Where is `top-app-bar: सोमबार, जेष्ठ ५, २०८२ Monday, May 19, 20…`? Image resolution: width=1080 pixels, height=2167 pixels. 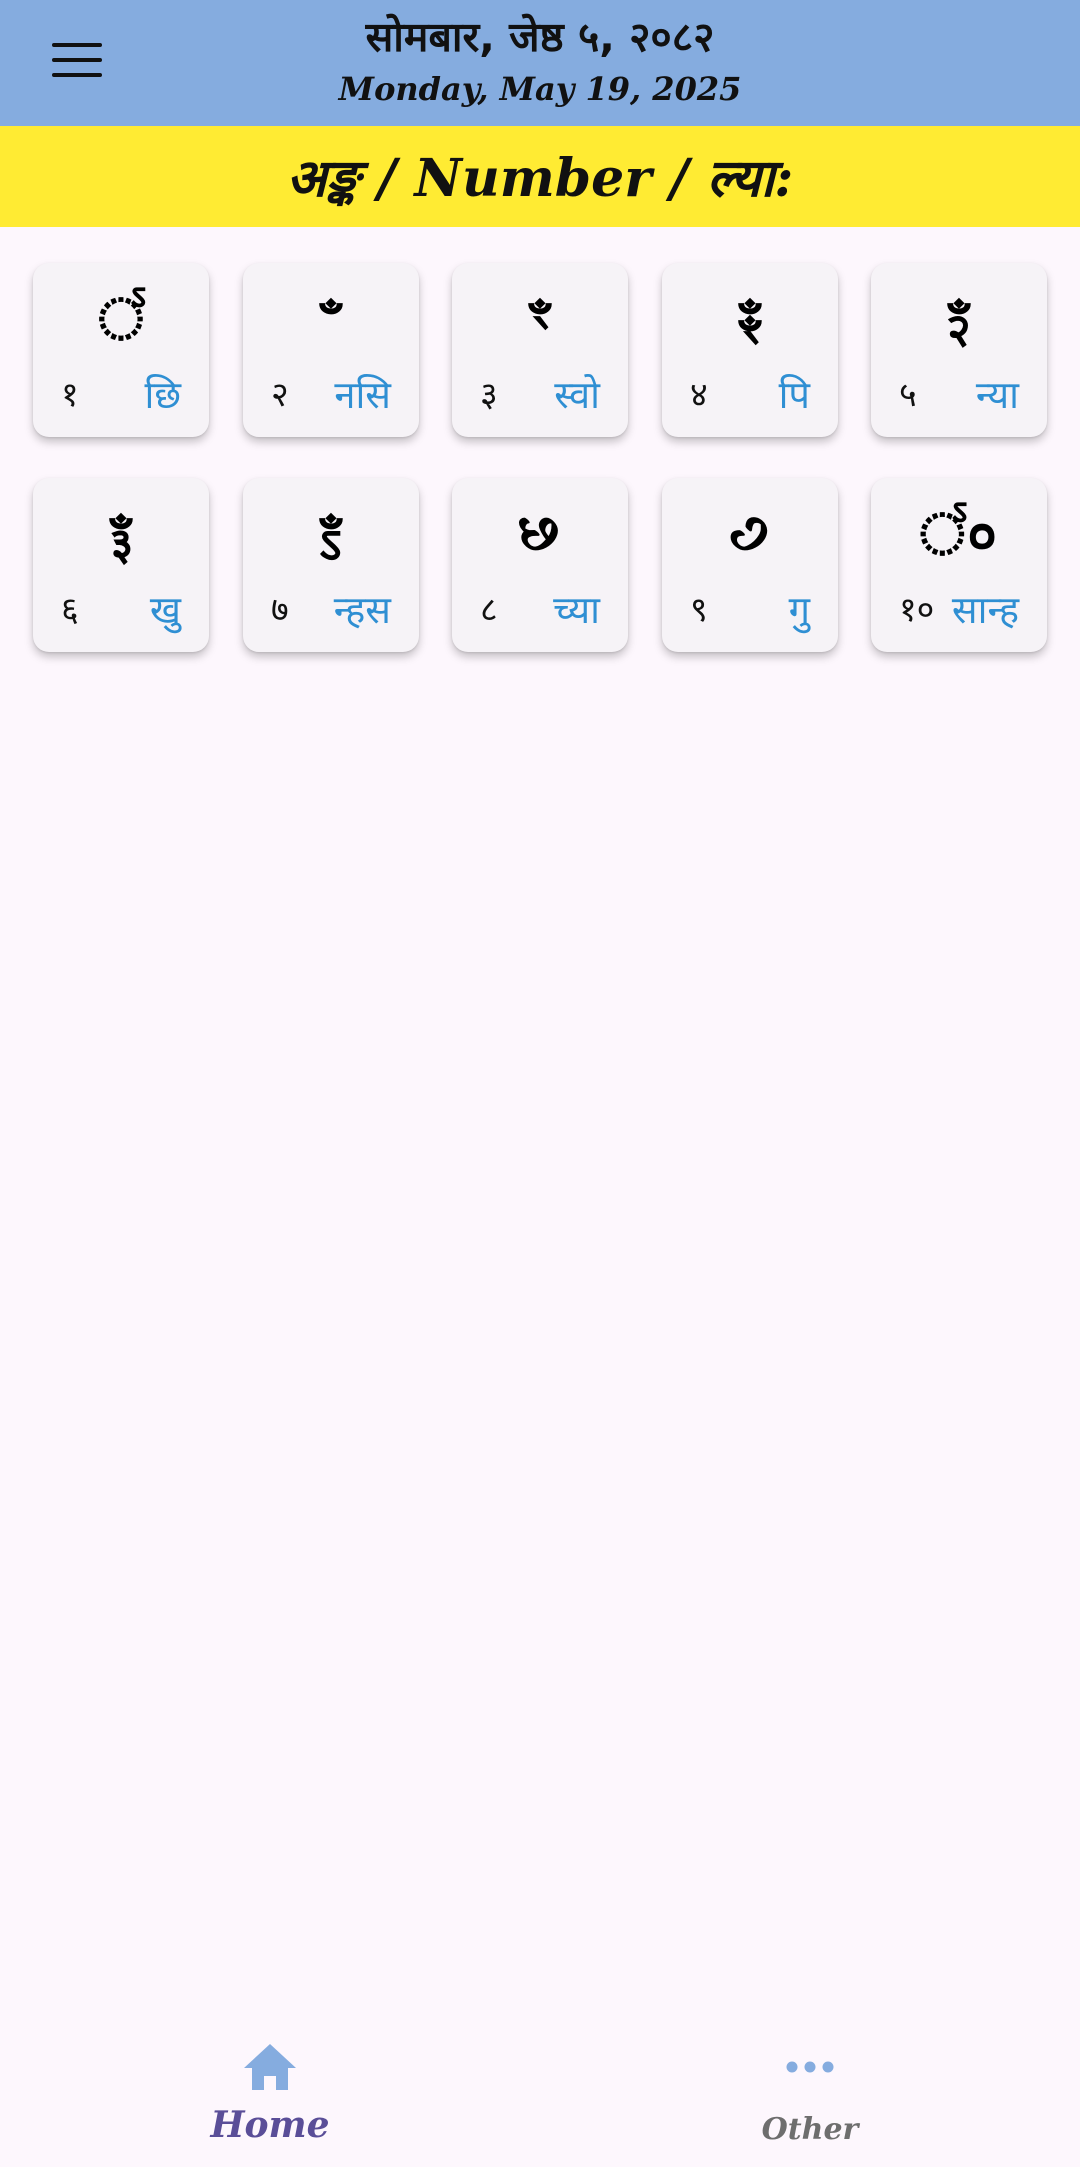
top-app-bar: सोमबार, जेष्ठ ५, २०८२ Monday, May 19, 20… is located at coordinates (540, 63).